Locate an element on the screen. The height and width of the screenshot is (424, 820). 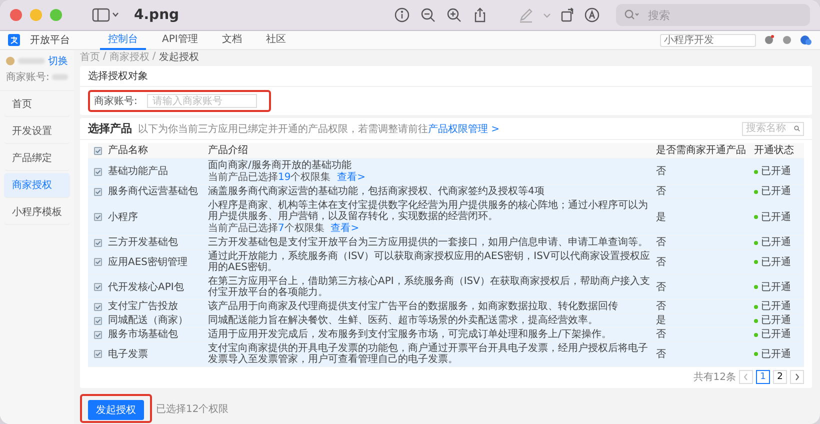
rotate-icon is located at coordinates (568, 15).